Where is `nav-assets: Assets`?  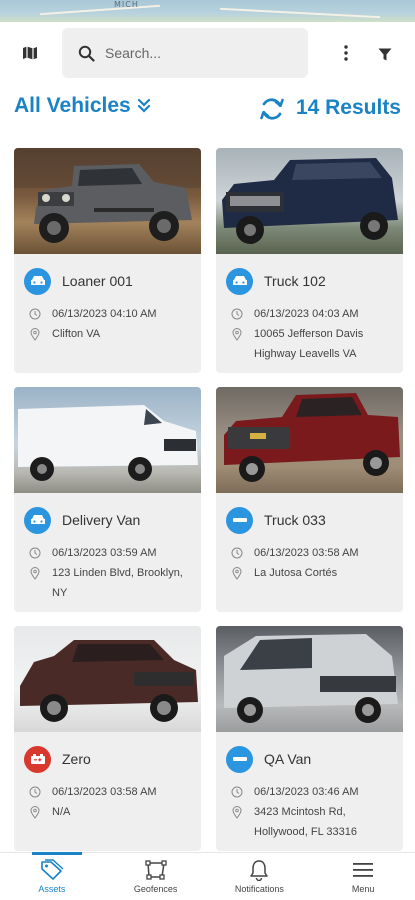 nav-assets: Assets is located at coordinates (52, 876).